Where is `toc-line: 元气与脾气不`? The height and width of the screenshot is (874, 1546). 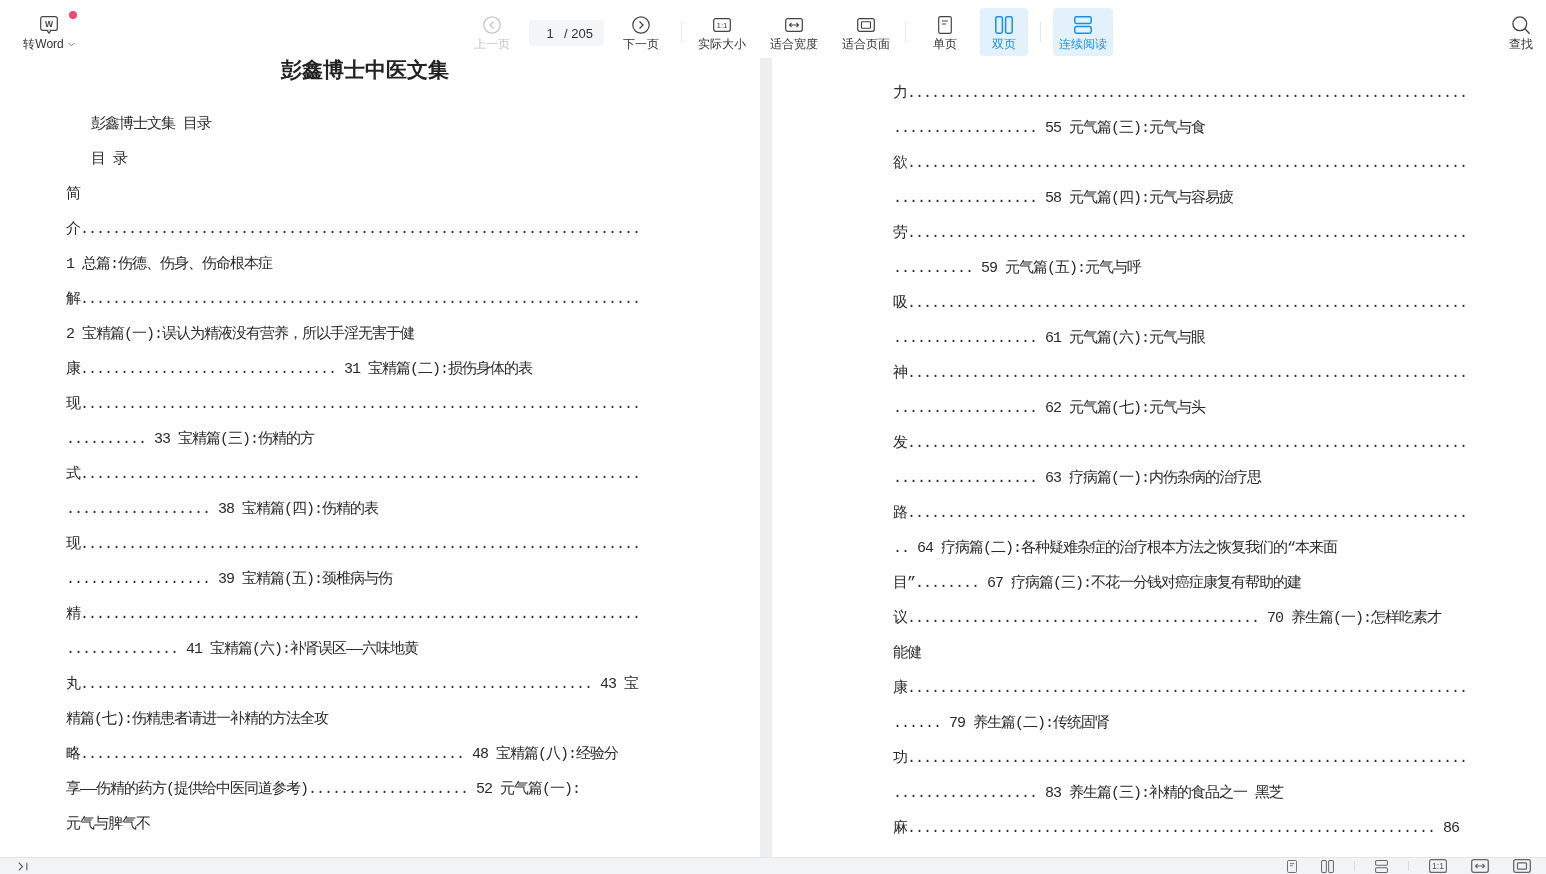
toc-line: 元气与脾气不 is located at coordinates (108, 824).